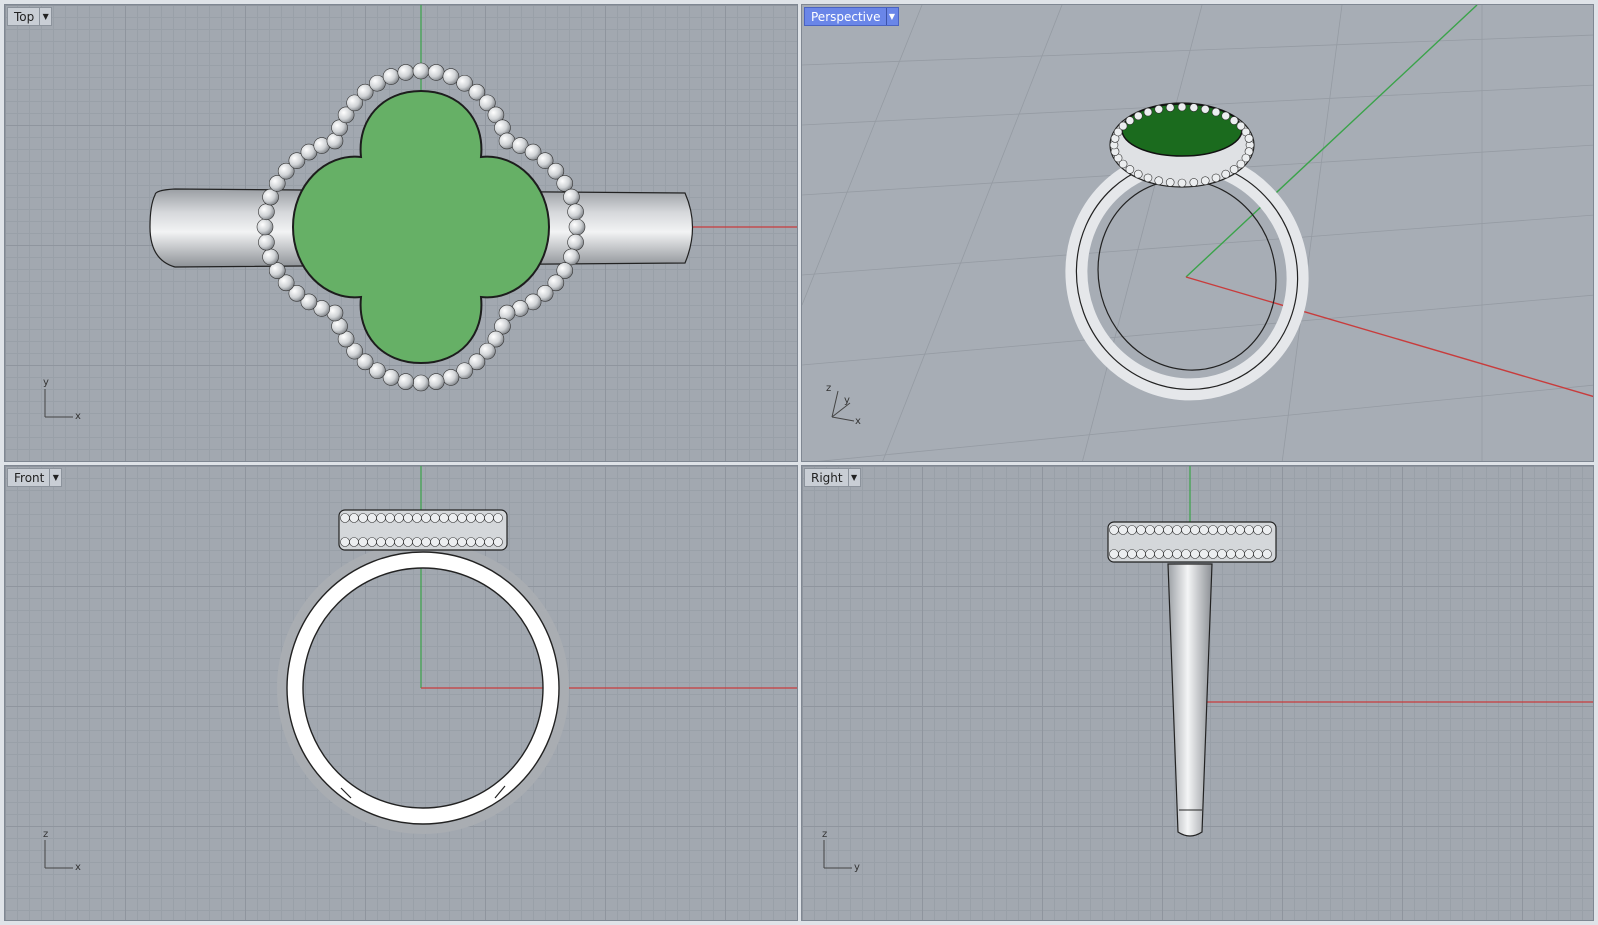  What do you see at coordinates (30, 16) in the screenshot?
I see `viewport-title-top: Top ▼` at bounding box center [30, 16].